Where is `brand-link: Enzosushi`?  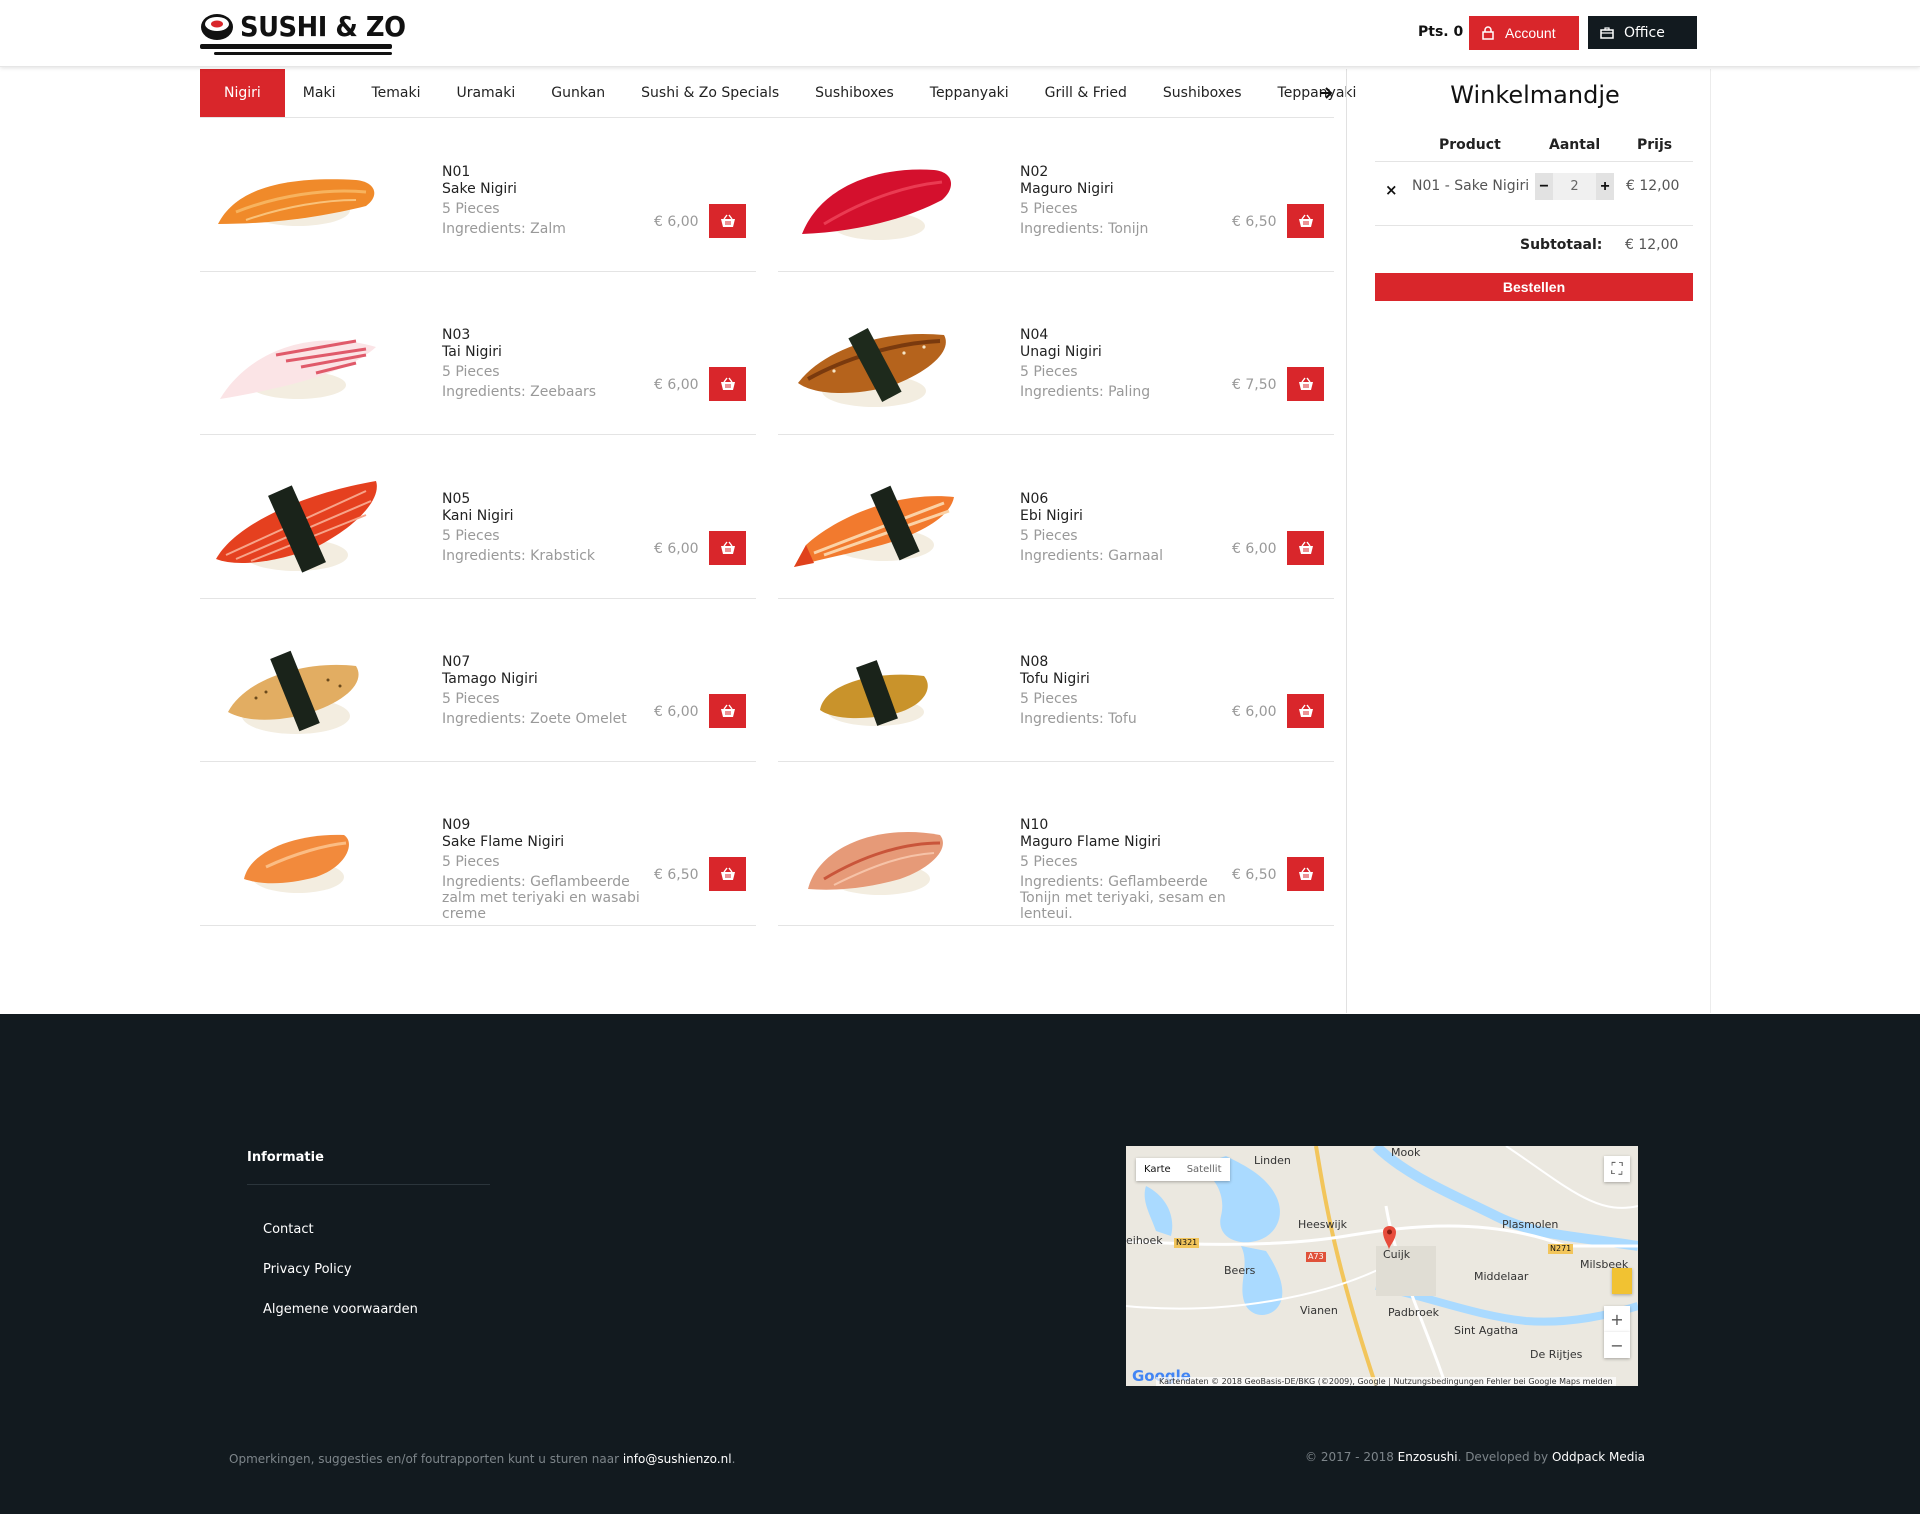
brand-link: Enzosushi is located at coordinates (1428, 1457).